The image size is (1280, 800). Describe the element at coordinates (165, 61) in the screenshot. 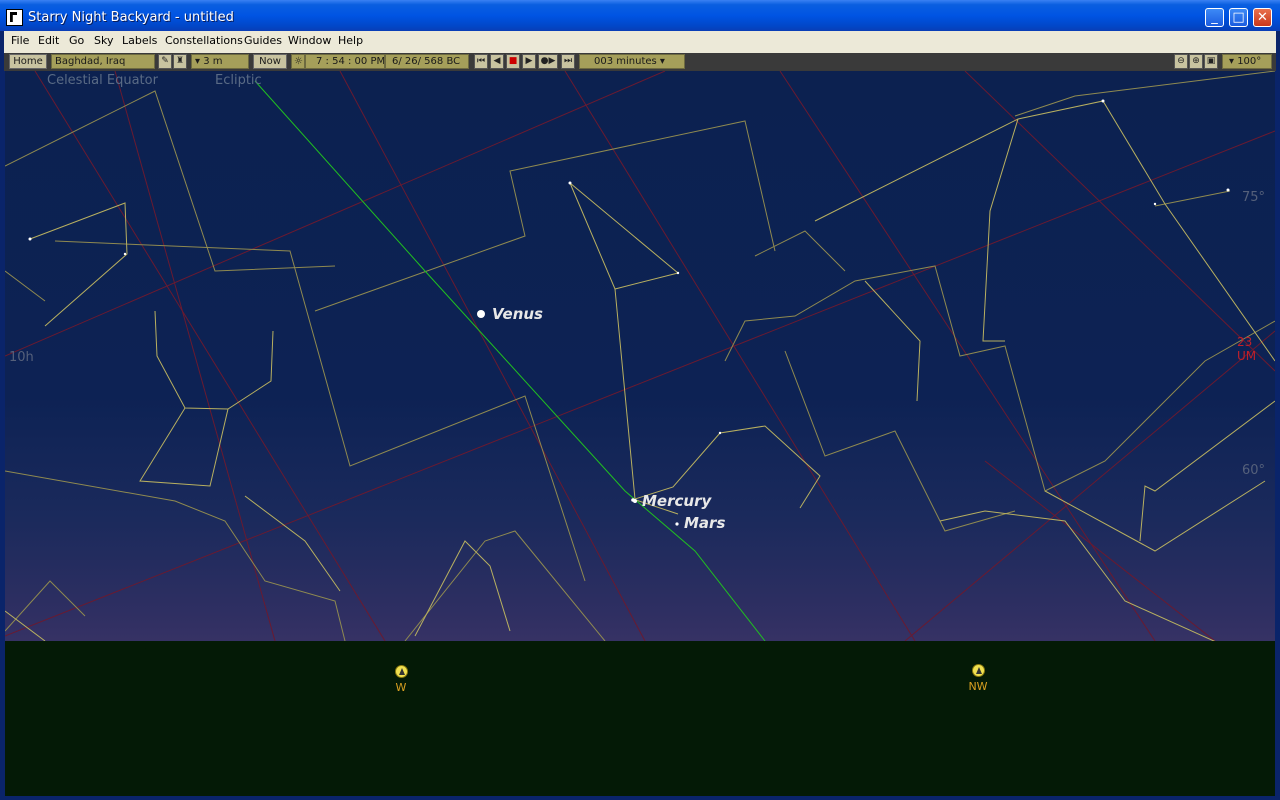

I see `location-tool-icon: ✎` at that location.